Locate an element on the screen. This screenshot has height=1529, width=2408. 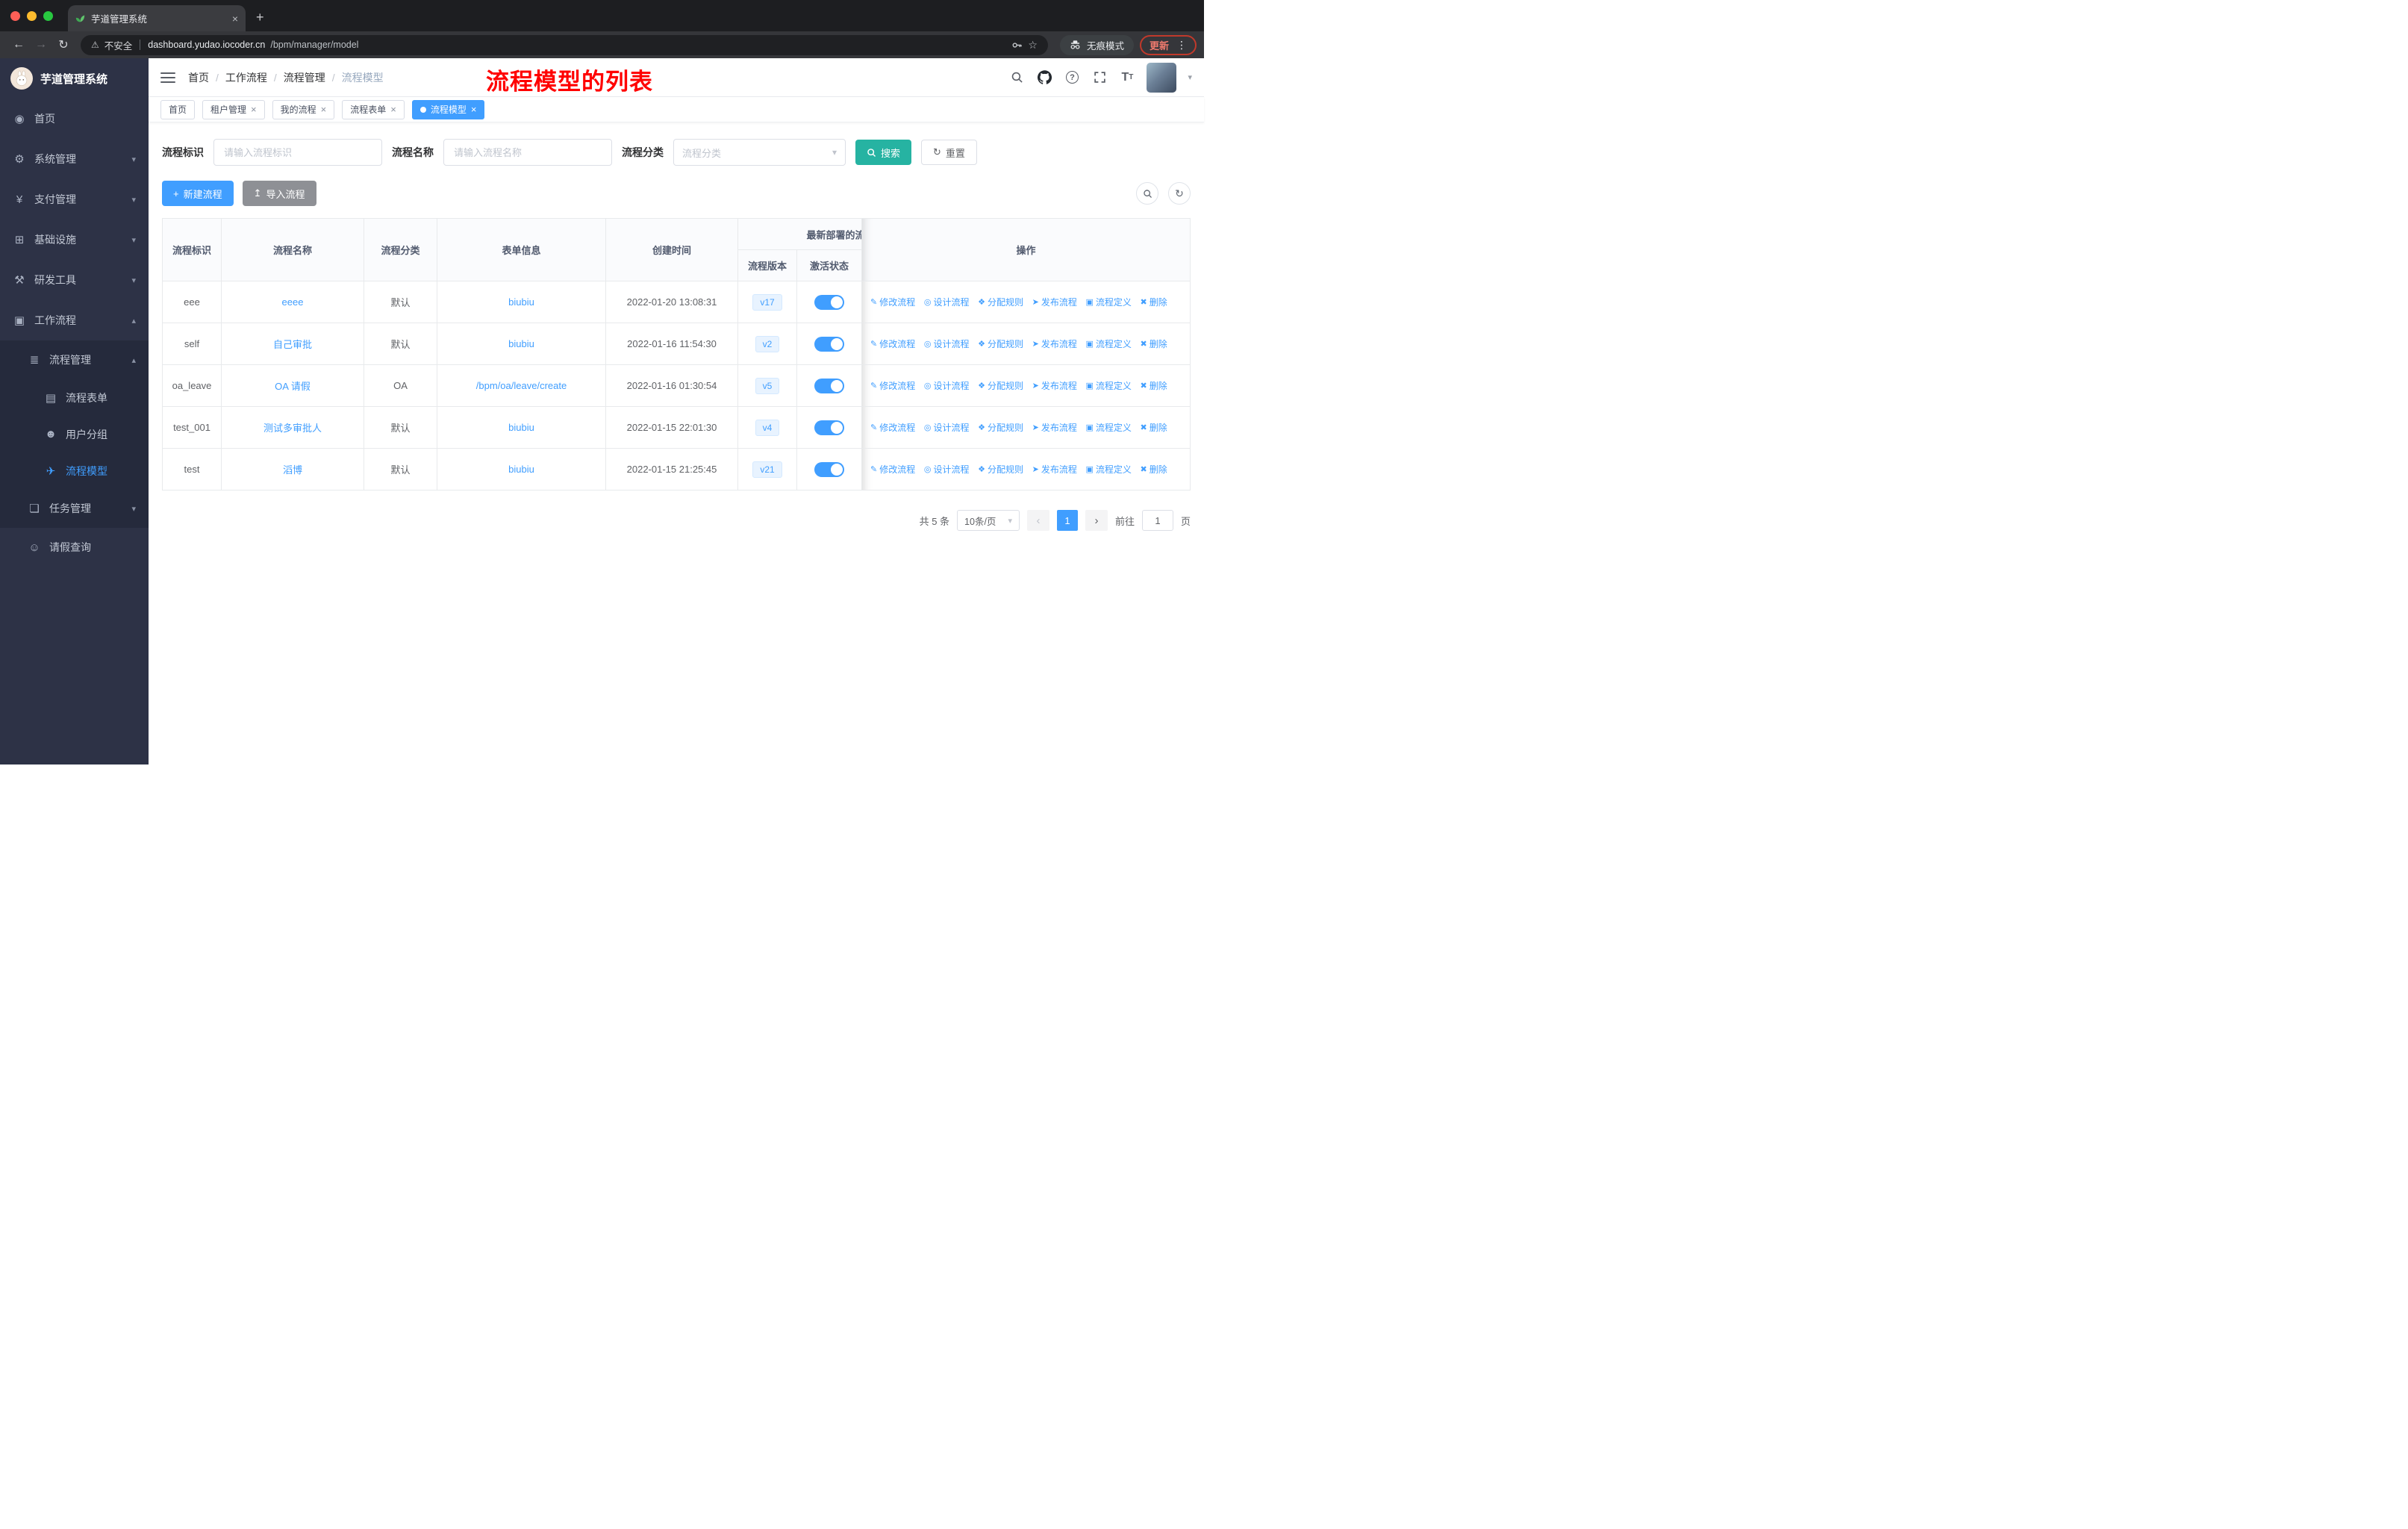
browser-update-button: 更新 ⋮ is located at coordinates (1168, 44).